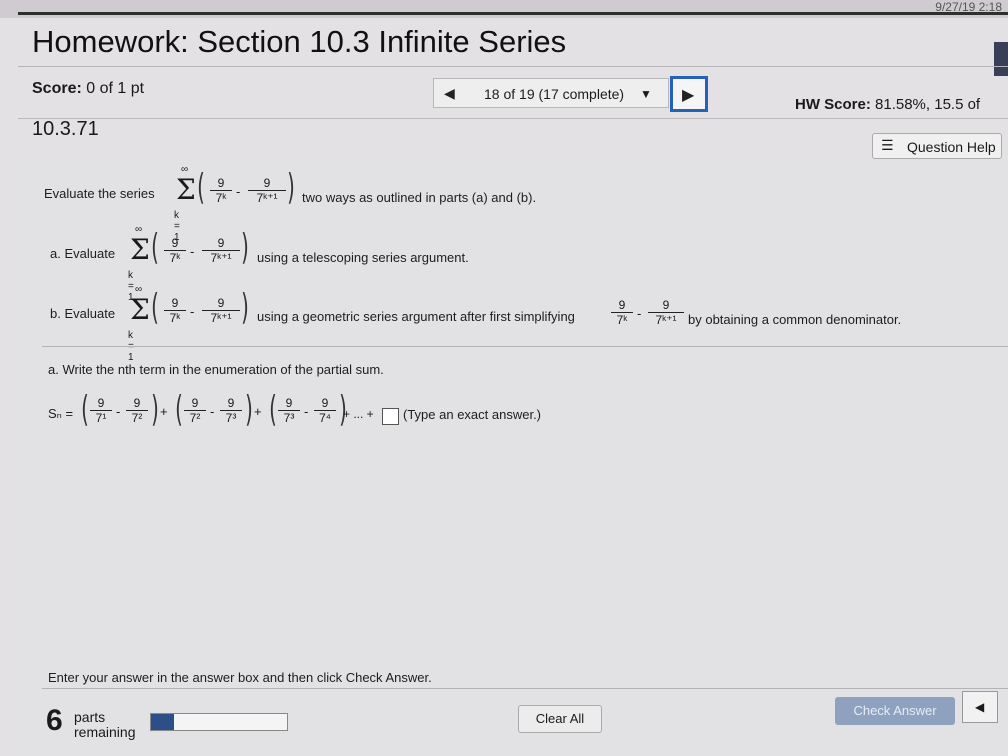  I want to click on fraction: 9 7⁴, so click(325, 410).